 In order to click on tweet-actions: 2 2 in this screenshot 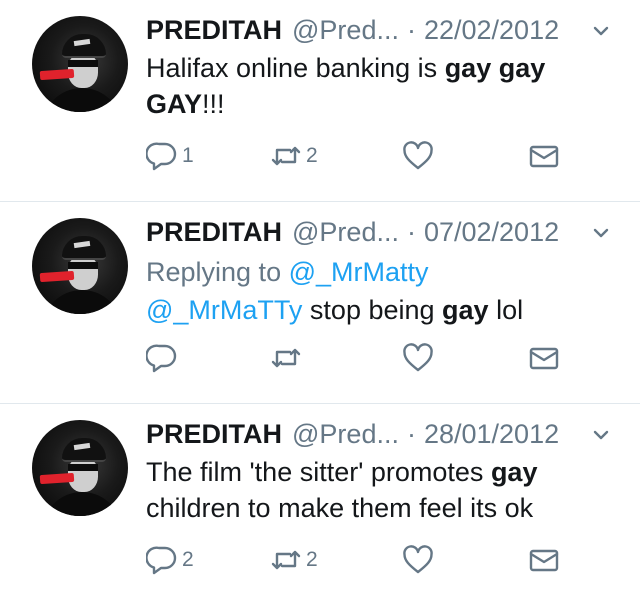, I will do `click(363, 562)`.